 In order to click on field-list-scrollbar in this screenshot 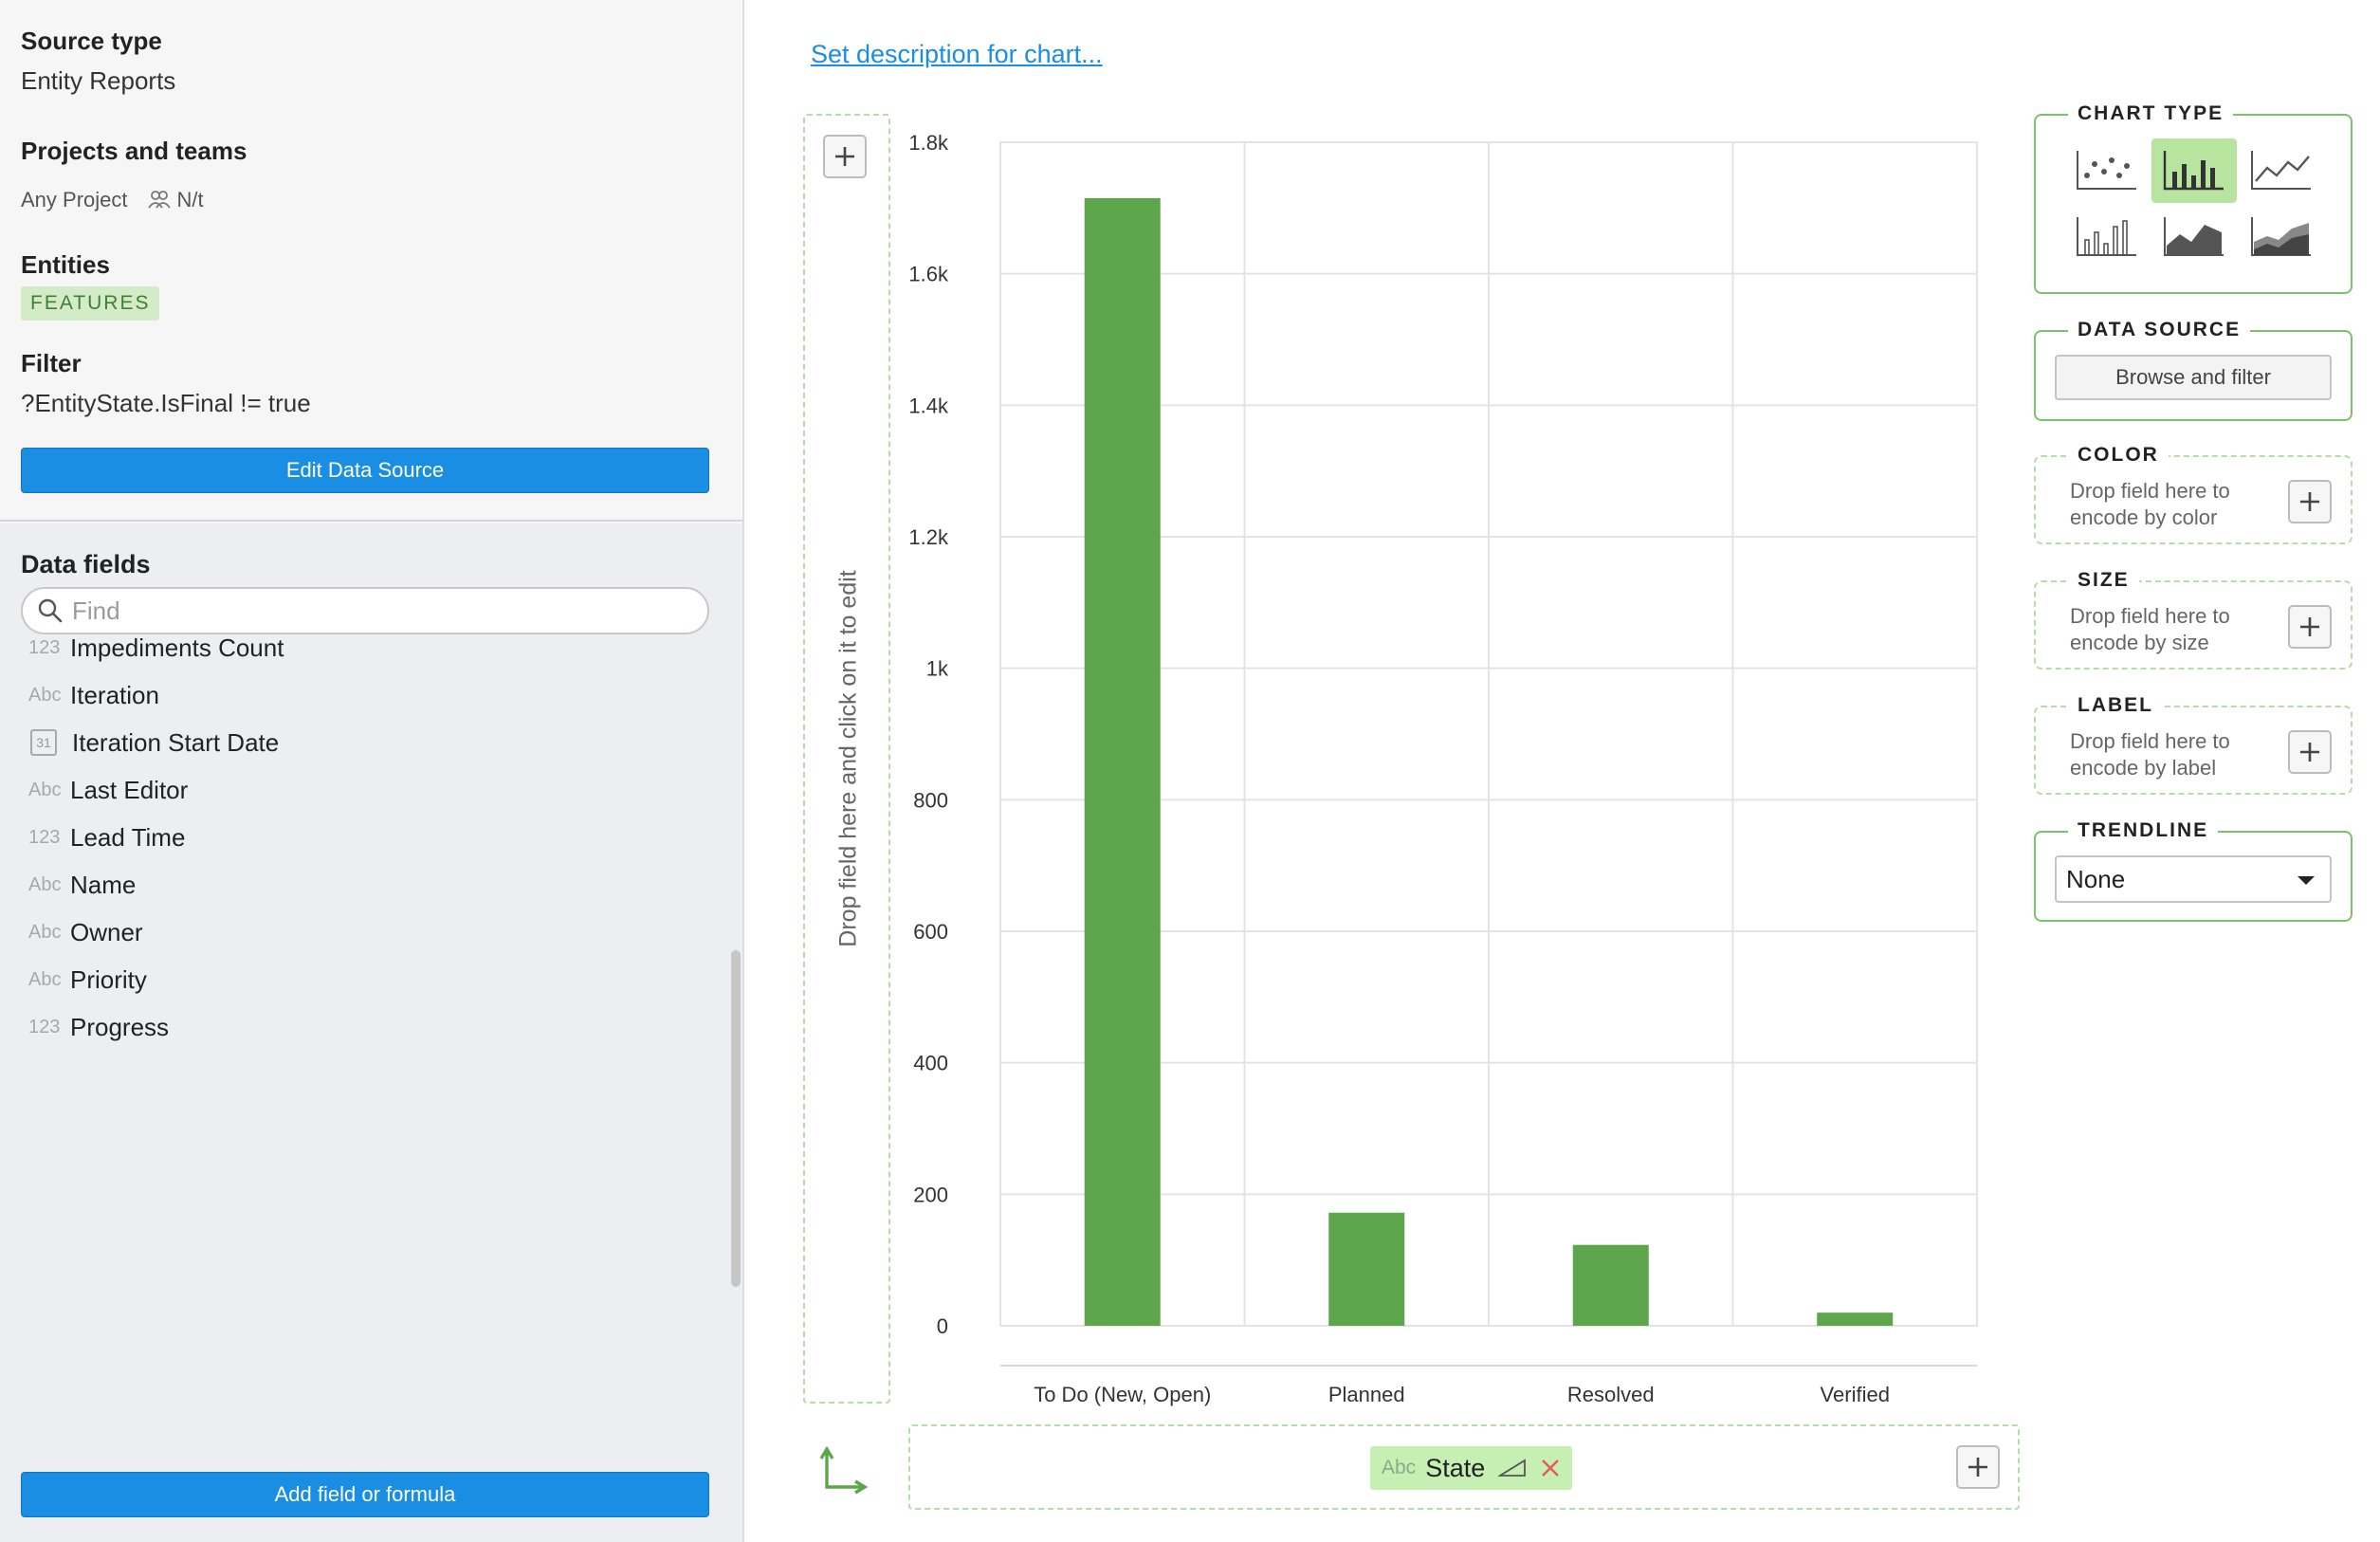, I will do `click(736, 1118)`.